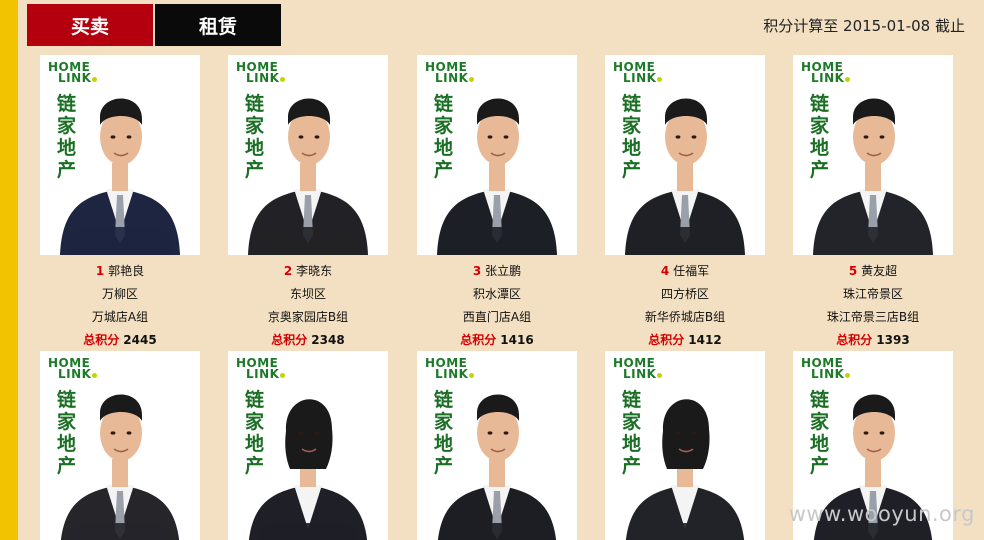 The height and width of the screenshot is (540, 984). I want to click on agent-store: 新华侨城店B组, so click(685, 317).